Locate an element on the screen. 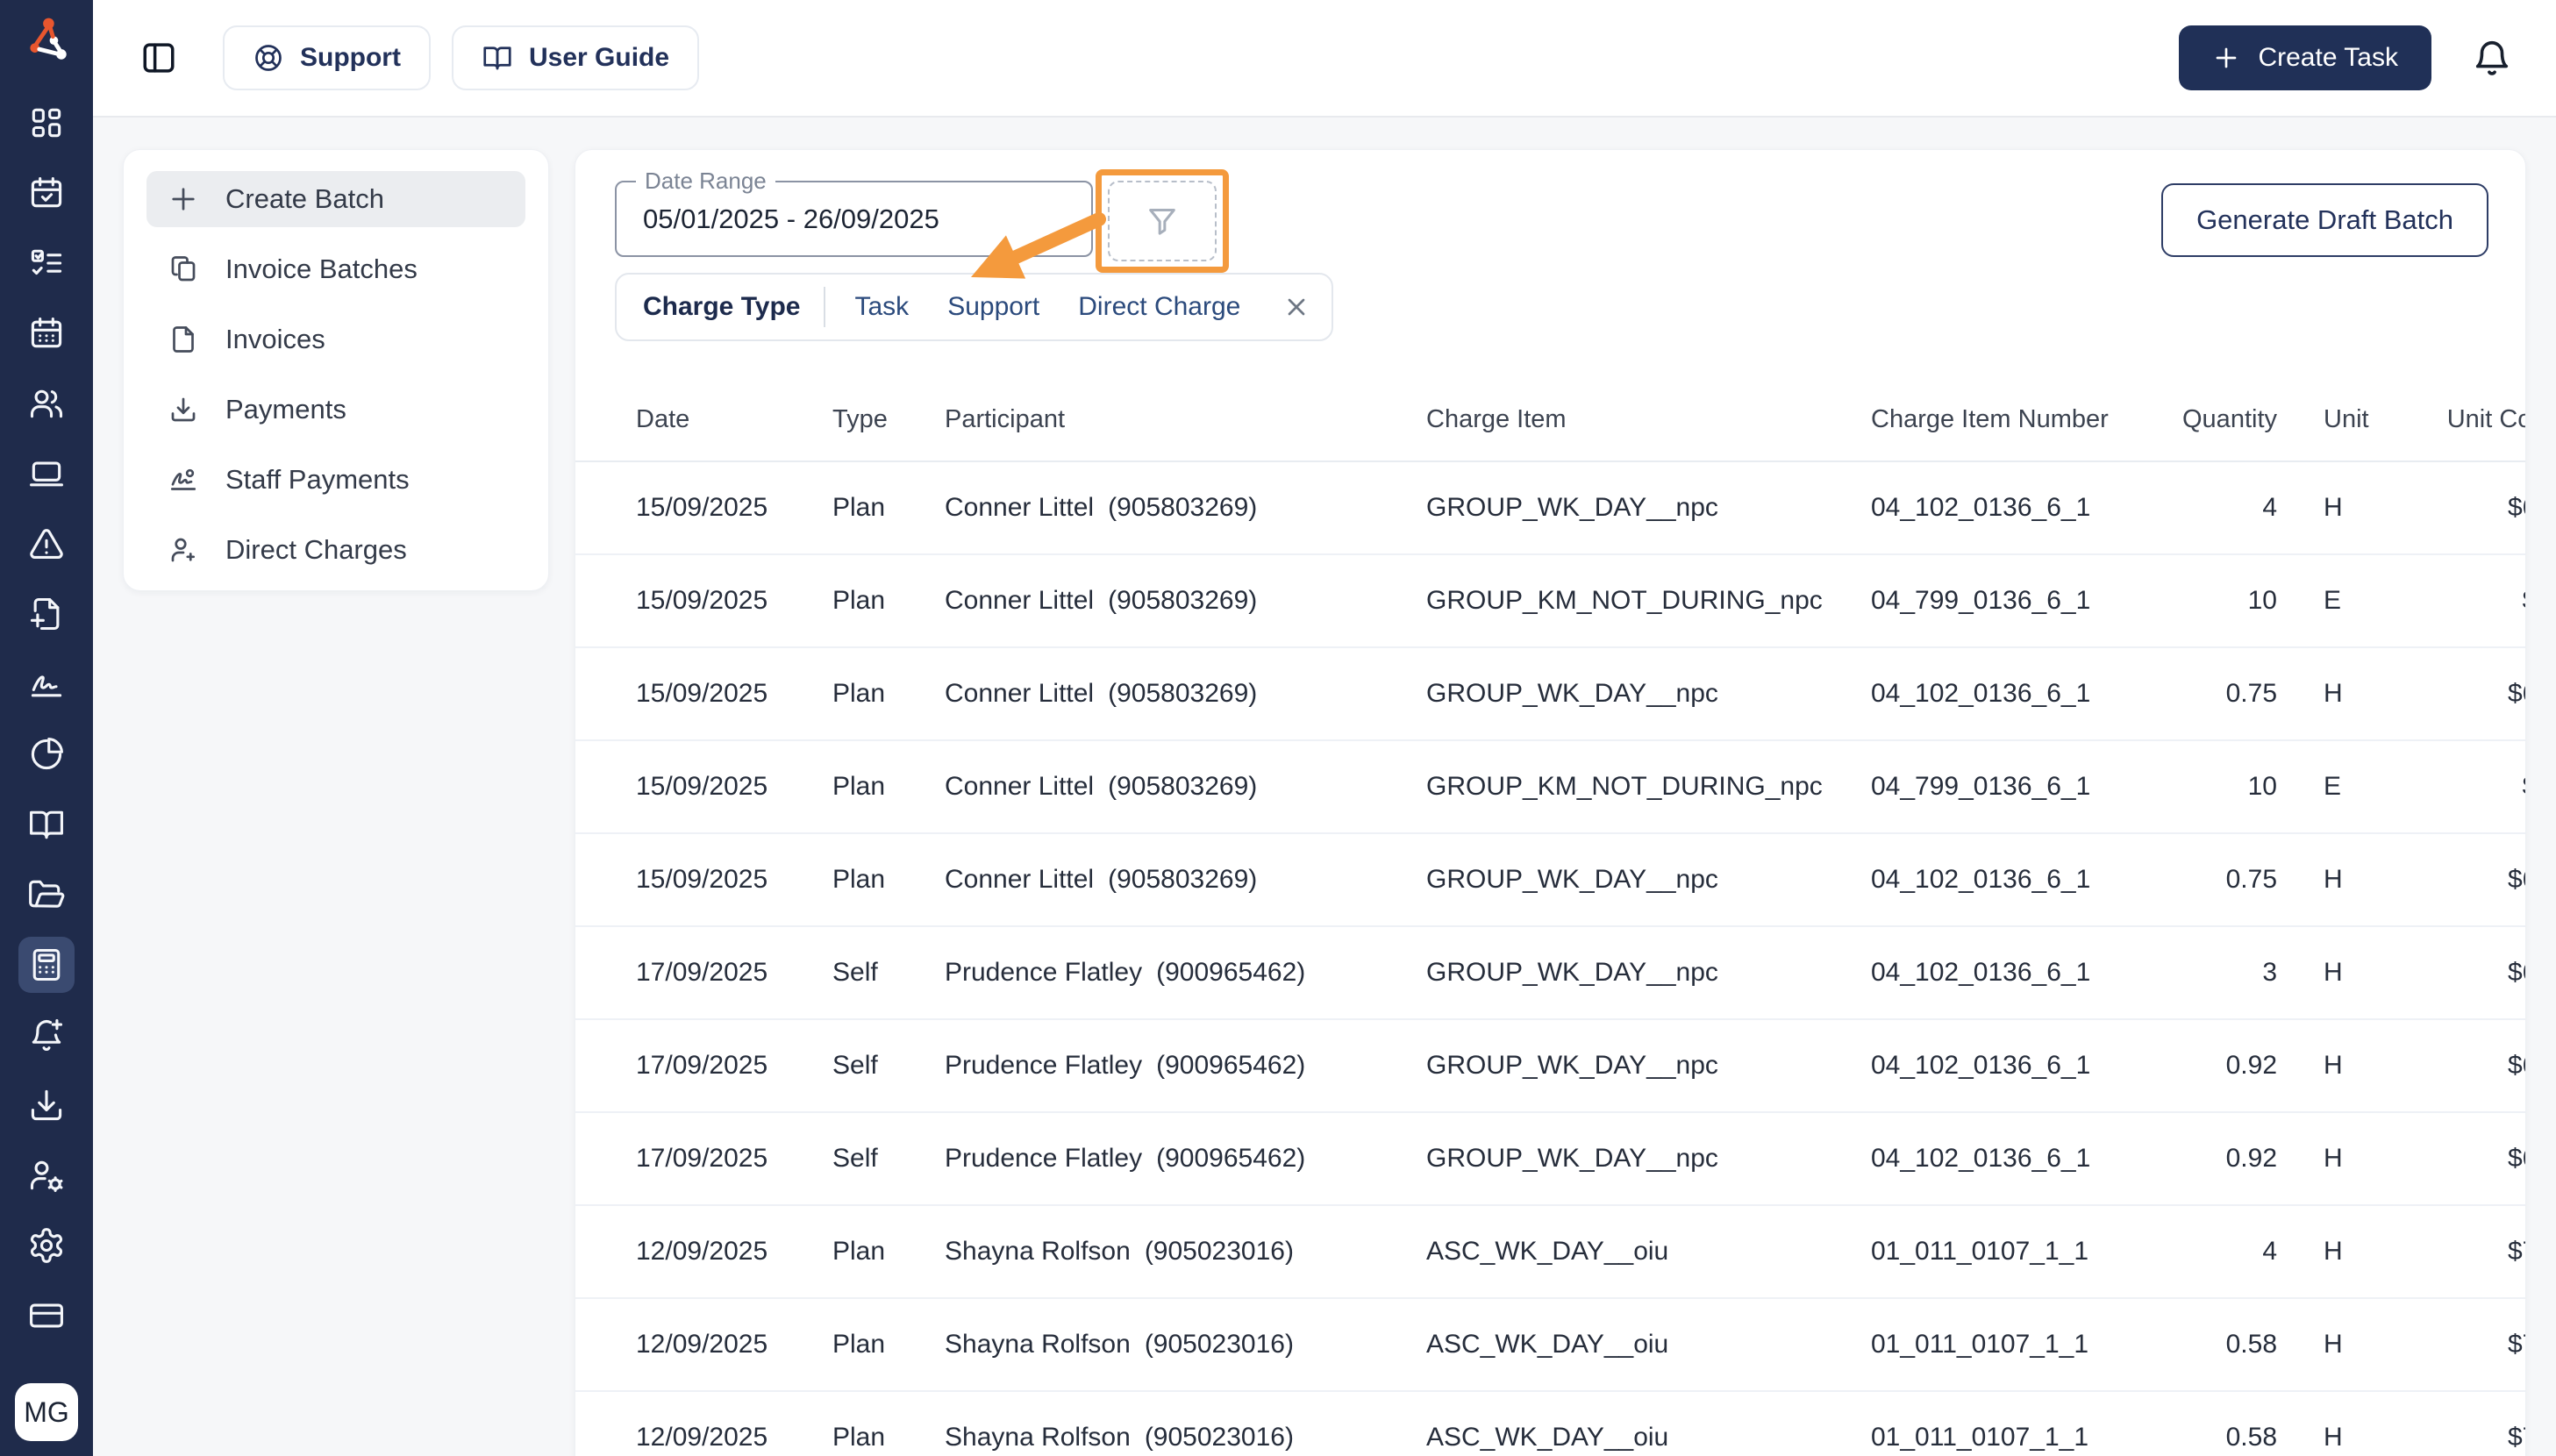 The height and width of the screenshot is (1456, 2556). rail-item-payments-cards is located at coordinates (46, 1316).